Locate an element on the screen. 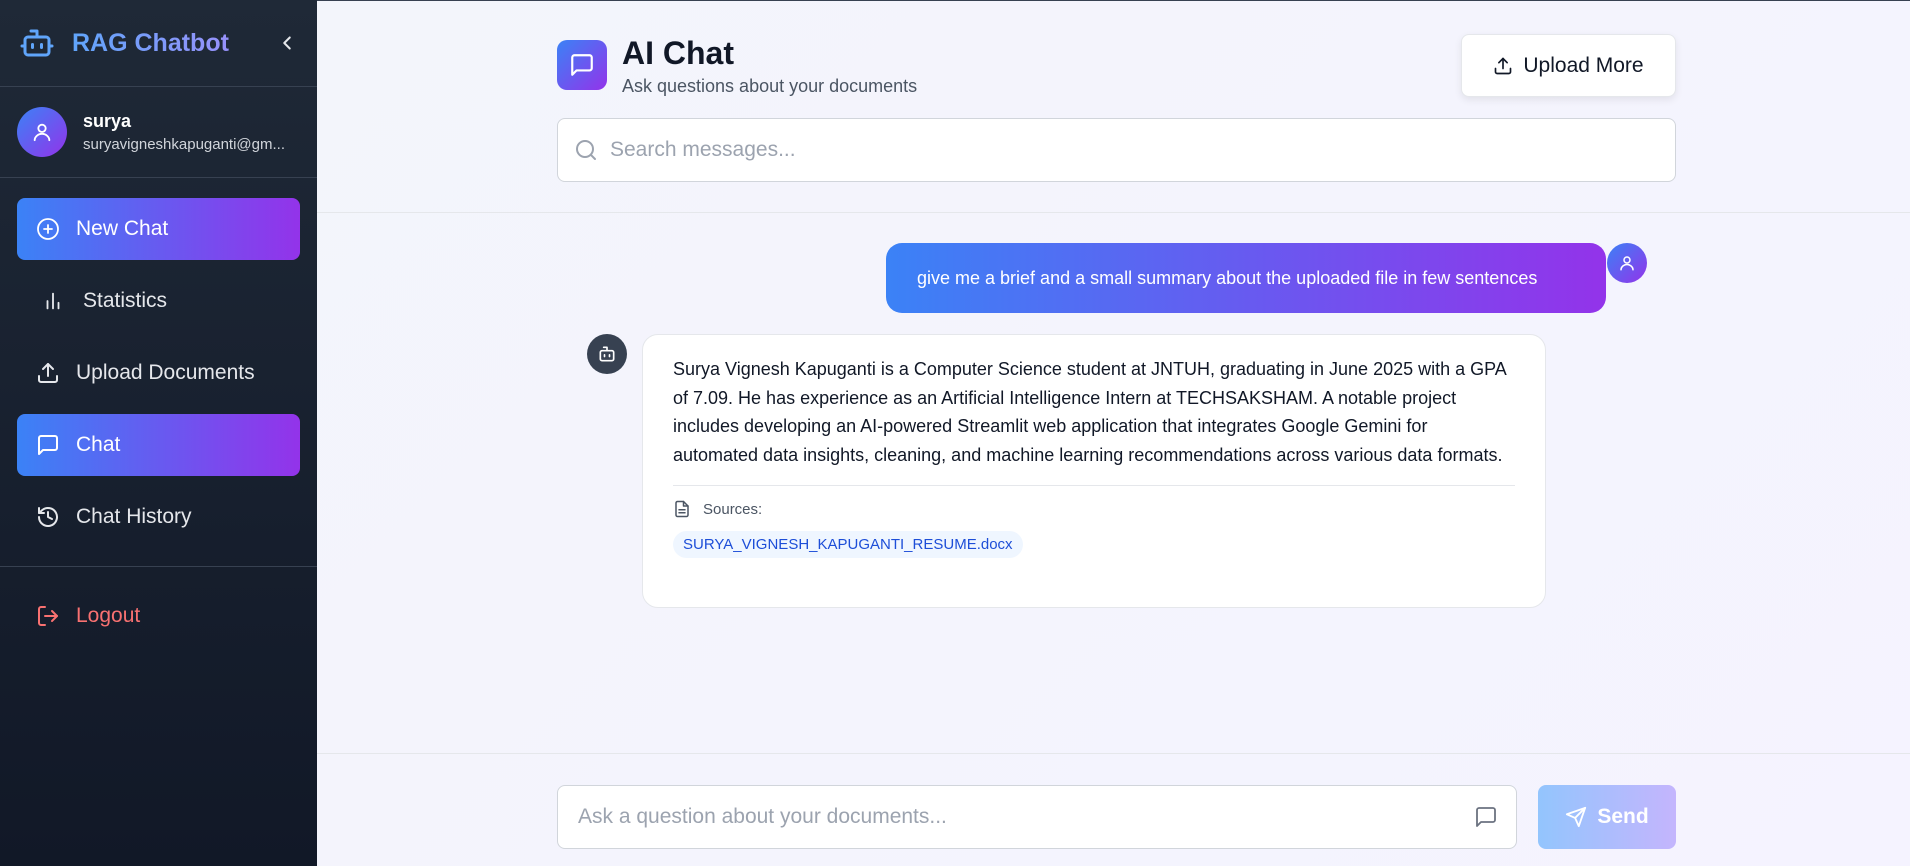 The image size is (1910, 866). sidebar-item-chat-history: Chat History is located at coordinates (158, 517).